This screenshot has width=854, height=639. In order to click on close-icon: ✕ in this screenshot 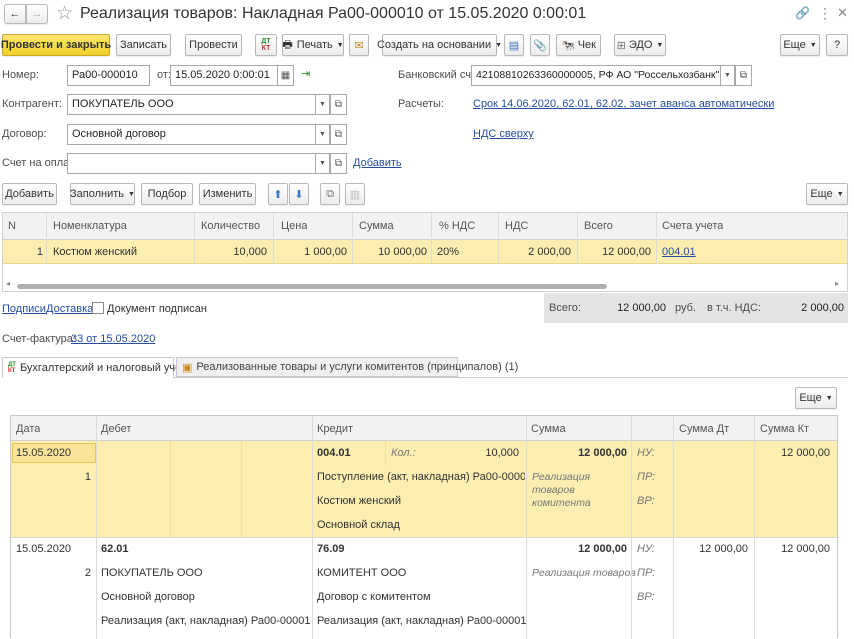, I will do `click(842, 13)`.